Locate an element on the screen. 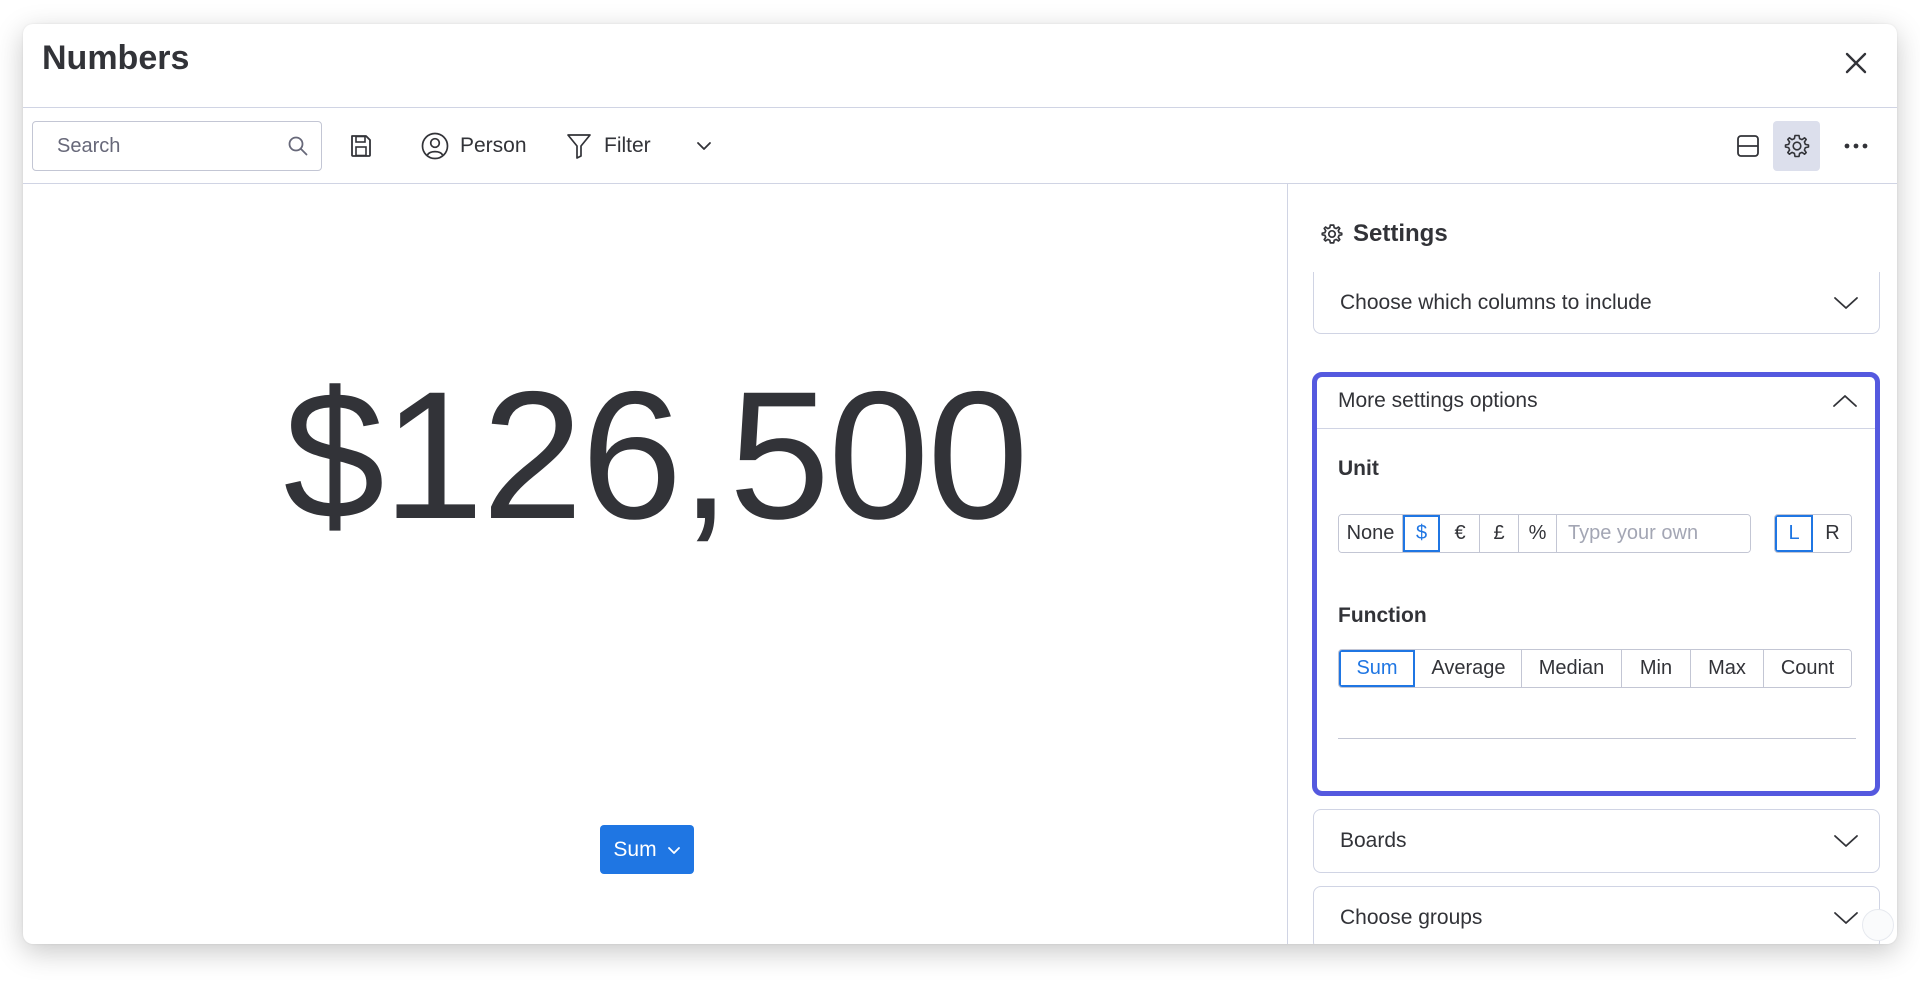 The width and height of the screenshot is (1920, 1008). unit-option-euro: € is located at coordinates (1460, 533).